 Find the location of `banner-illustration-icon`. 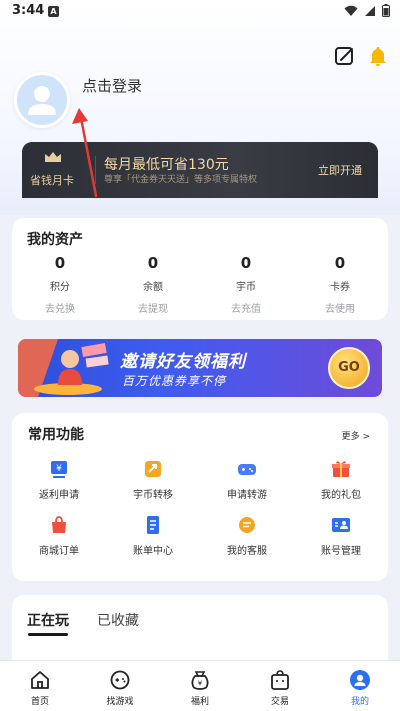

banner-illustration-icon is located at coordinates (63, 368).